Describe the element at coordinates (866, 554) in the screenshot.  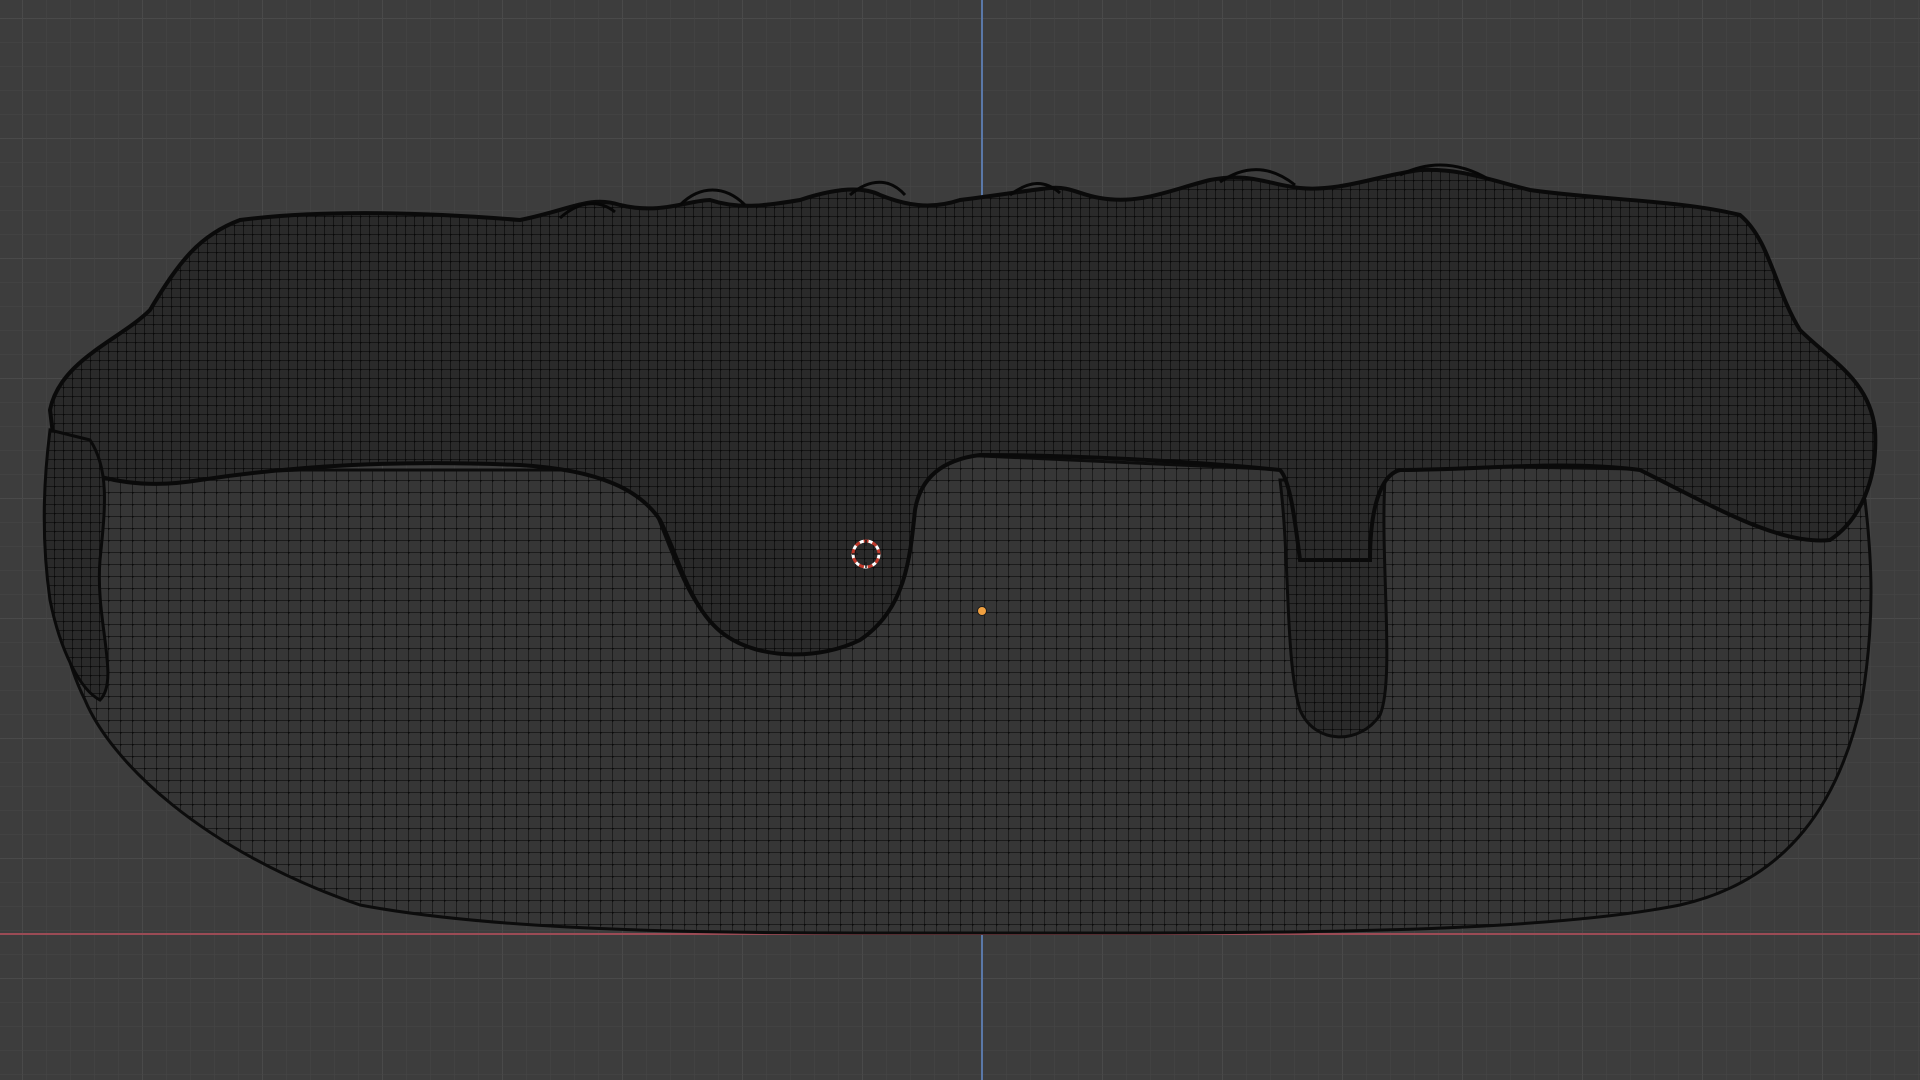
I see `3d-cursor-icon` at that location.